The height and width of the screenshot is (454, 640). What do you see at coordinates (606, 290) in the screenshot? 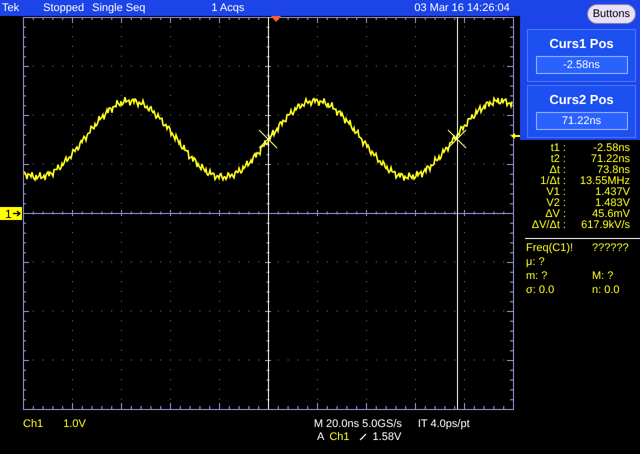
I see `statistic-label: n: 0.0` at bounding box center [606, 290].